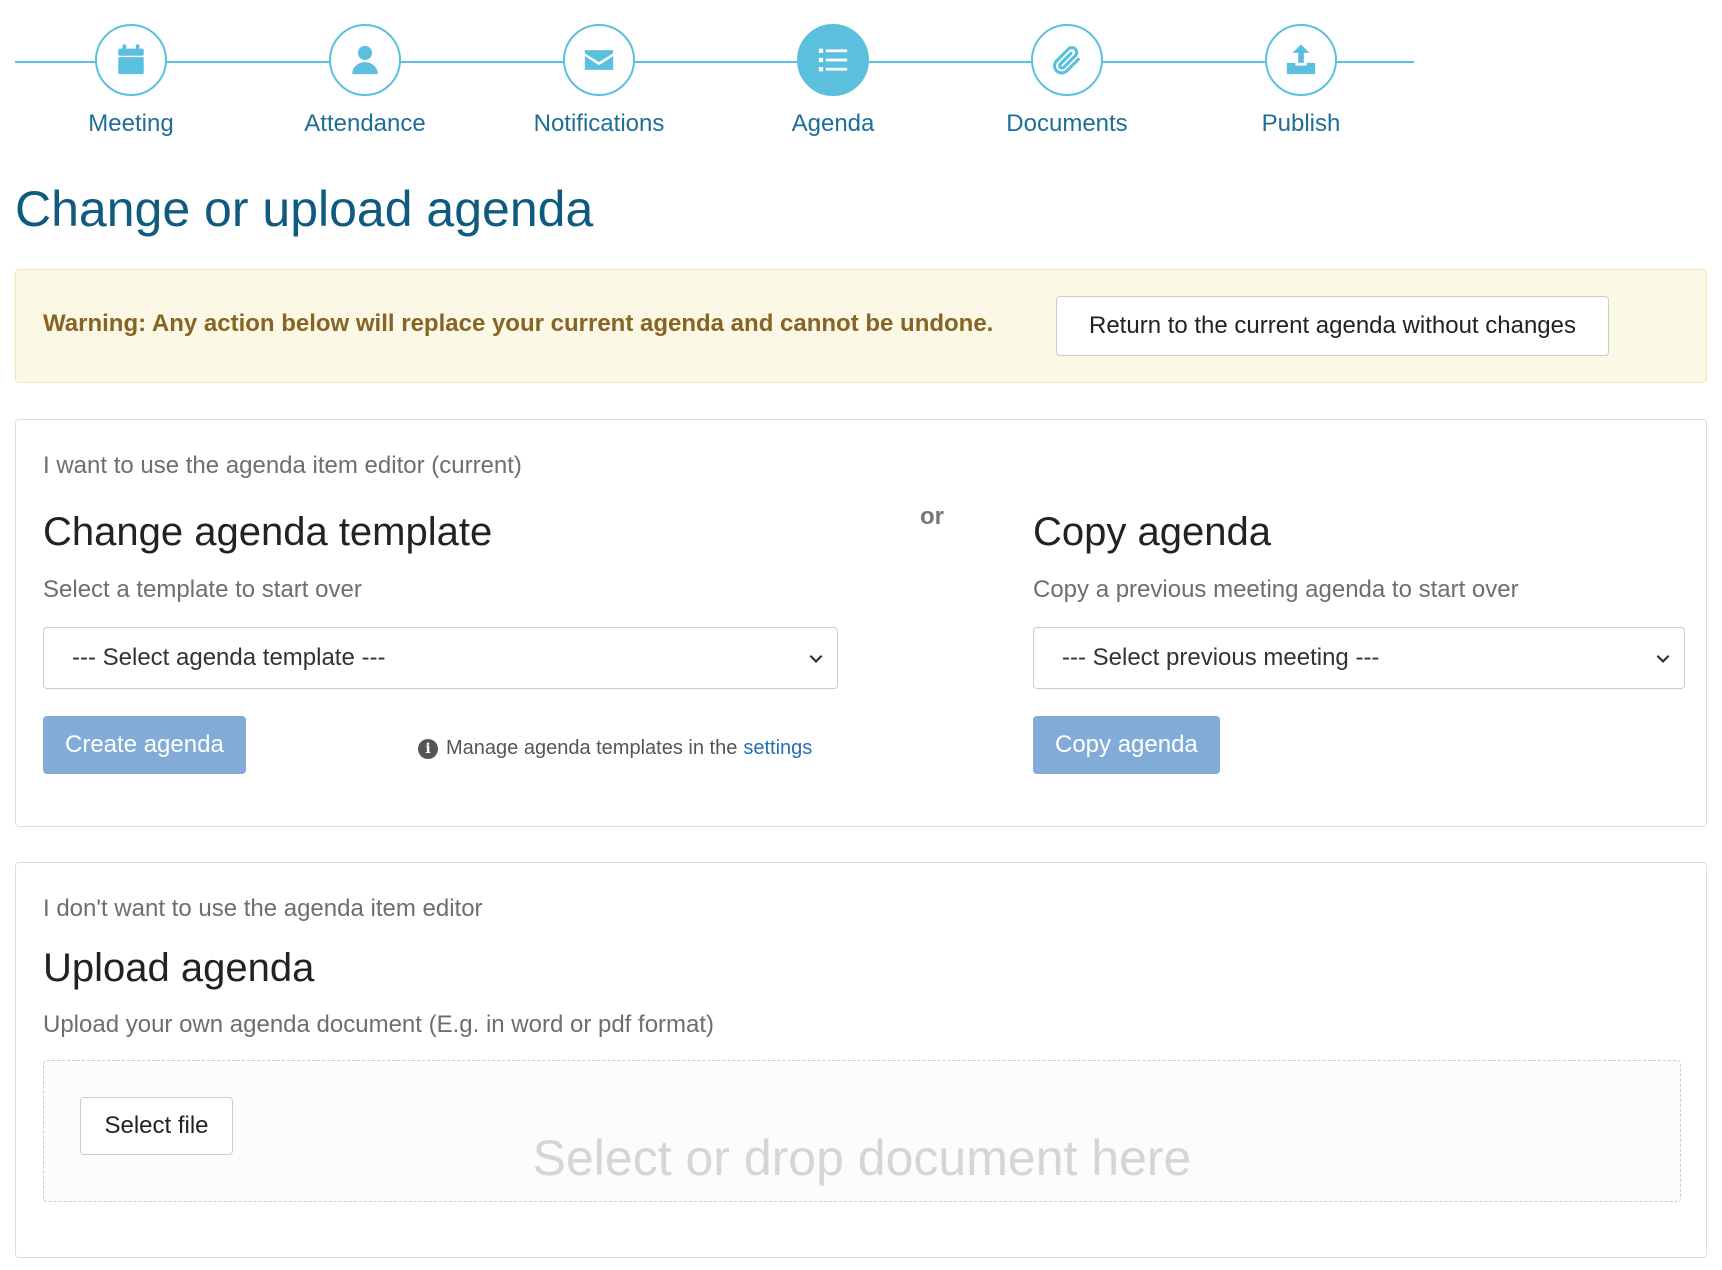  I want to click on agenda-template-select: --- Select agenda template ---, so click(440, 658).